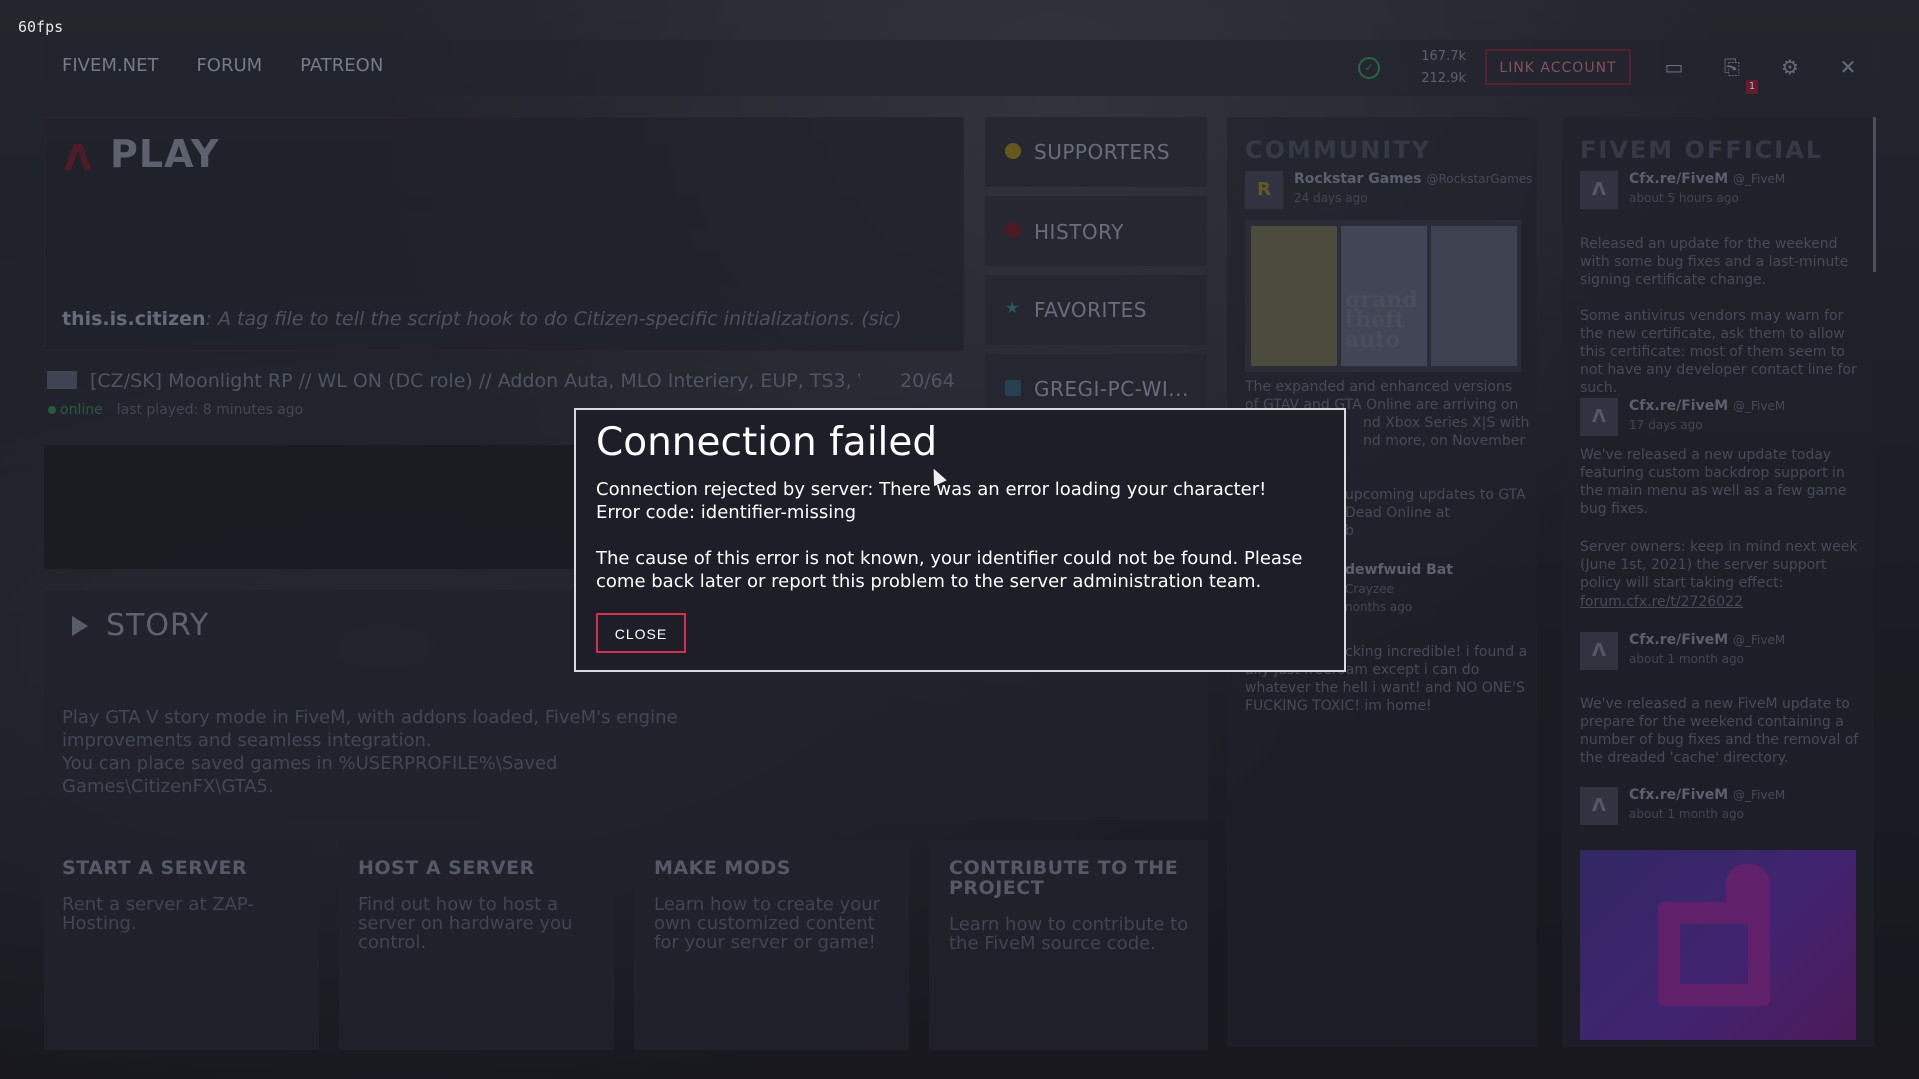 The image size is (1919, 1079). I want to click on close-button: CLOSE, so click(641, 633).